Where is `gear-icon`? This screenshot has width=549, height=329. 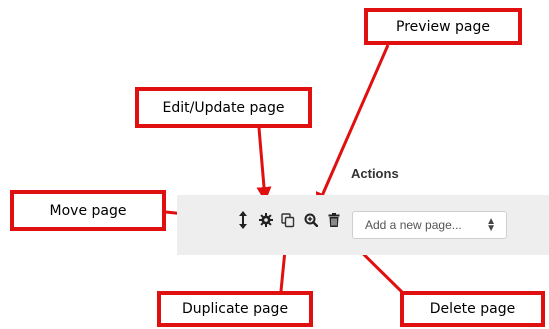 gear-icon is located at coordinates (266, 220).